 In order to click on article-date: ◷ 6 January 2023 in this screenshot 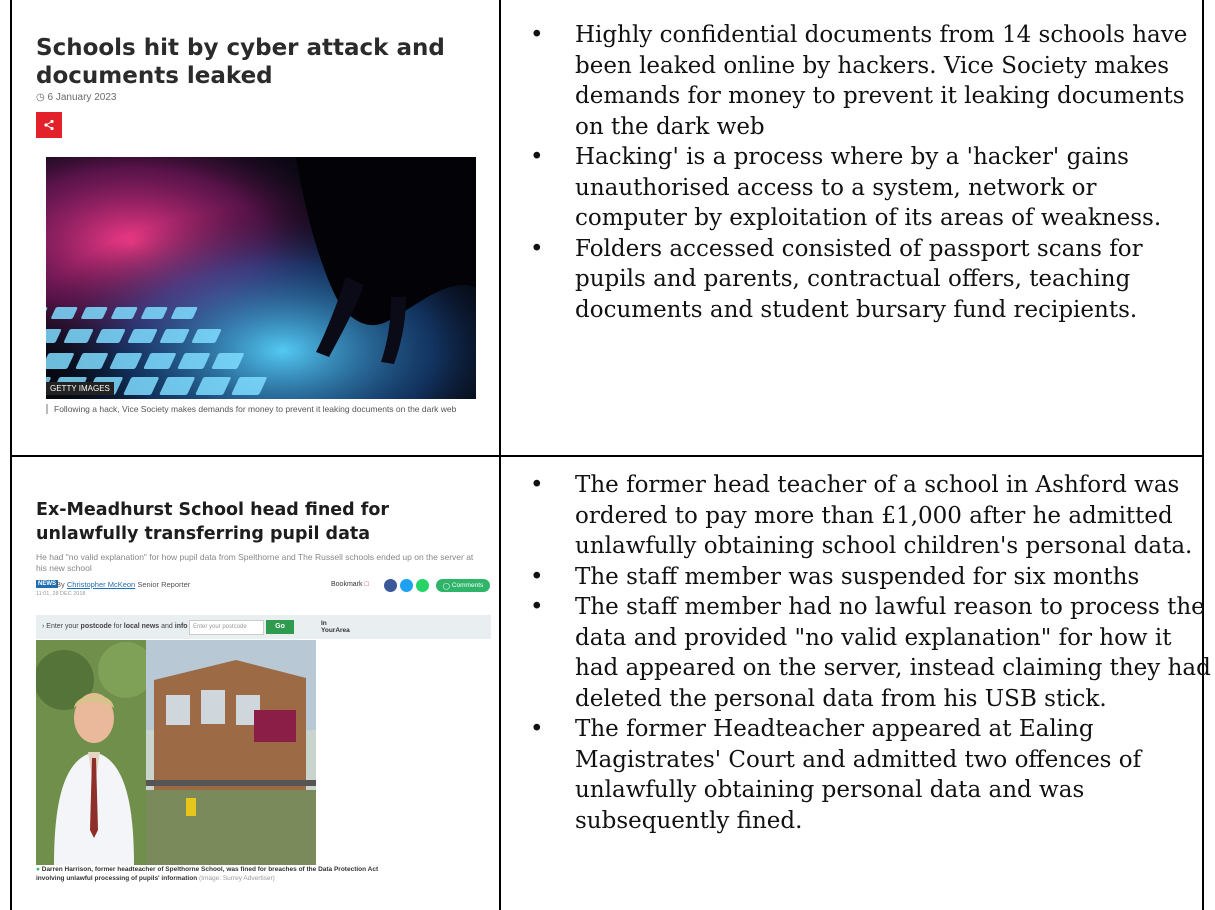, I will do `click(76, 97)`.